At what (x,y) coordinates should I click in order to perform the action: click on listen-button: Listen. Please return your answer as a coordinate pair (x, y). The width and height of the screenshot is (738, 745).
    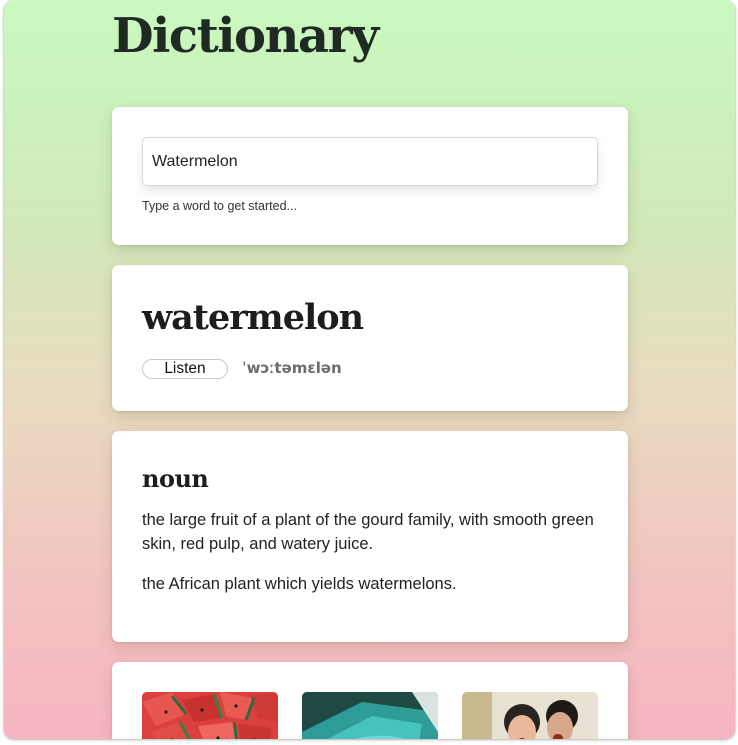
    Looking at the image, I should click on (185, 369).